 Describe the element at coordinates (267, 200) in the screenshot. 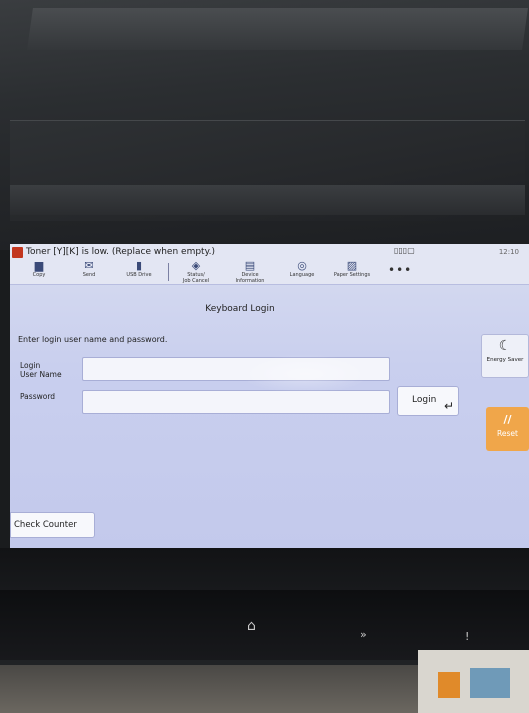

I see `printer-ridge-edge` at that location.